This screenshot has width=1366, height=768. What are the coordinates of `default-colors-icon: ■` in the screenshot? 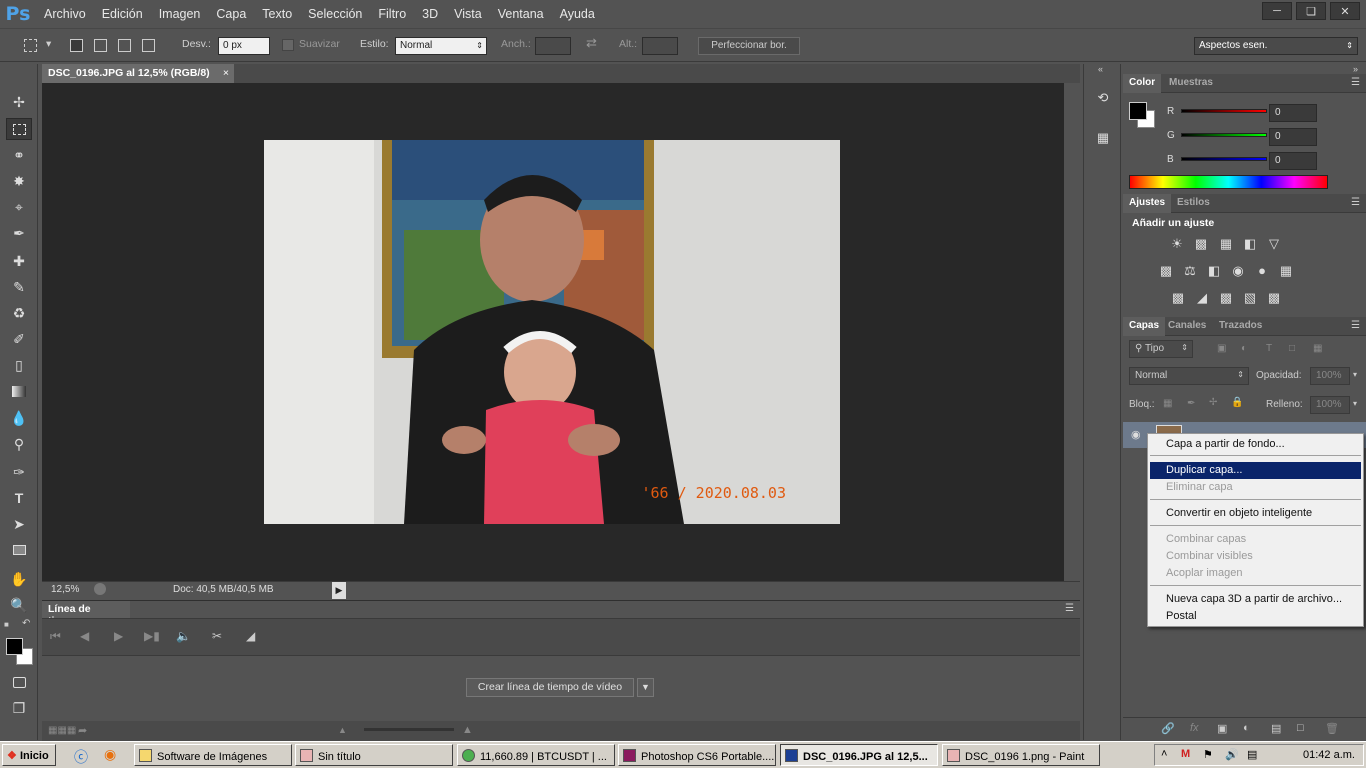 It's located at (10, 625).